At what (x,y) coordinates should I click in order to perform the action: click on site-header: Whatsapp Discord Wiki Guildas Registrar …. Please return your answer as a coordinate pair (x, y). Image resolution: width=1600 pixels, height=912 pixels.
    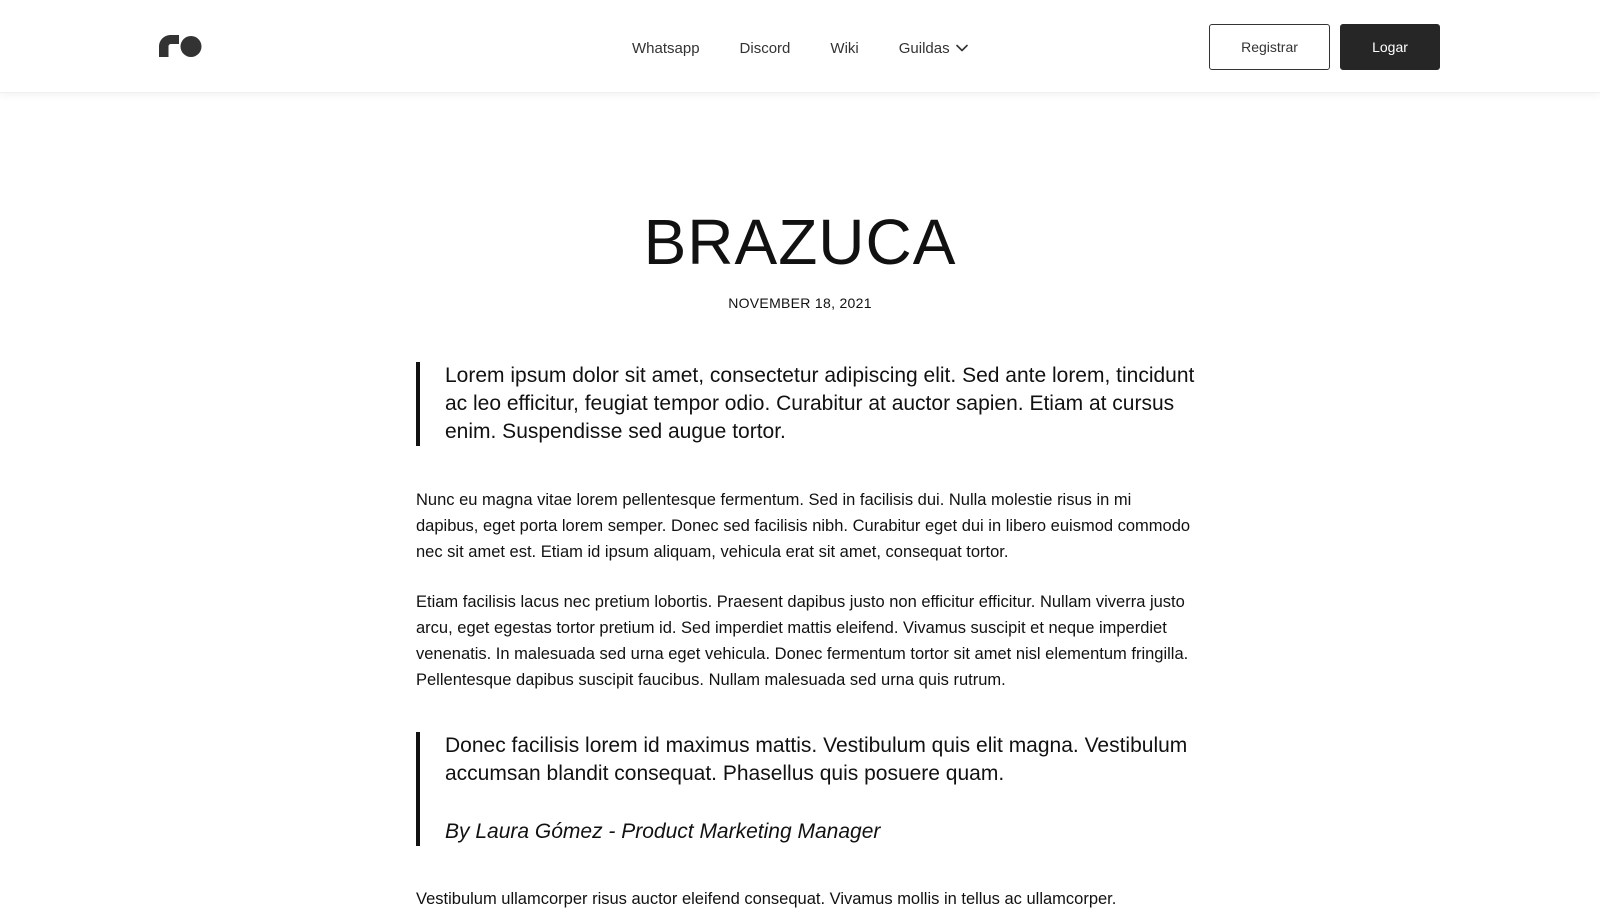
    Looking at the image, I should click on (800, 46).